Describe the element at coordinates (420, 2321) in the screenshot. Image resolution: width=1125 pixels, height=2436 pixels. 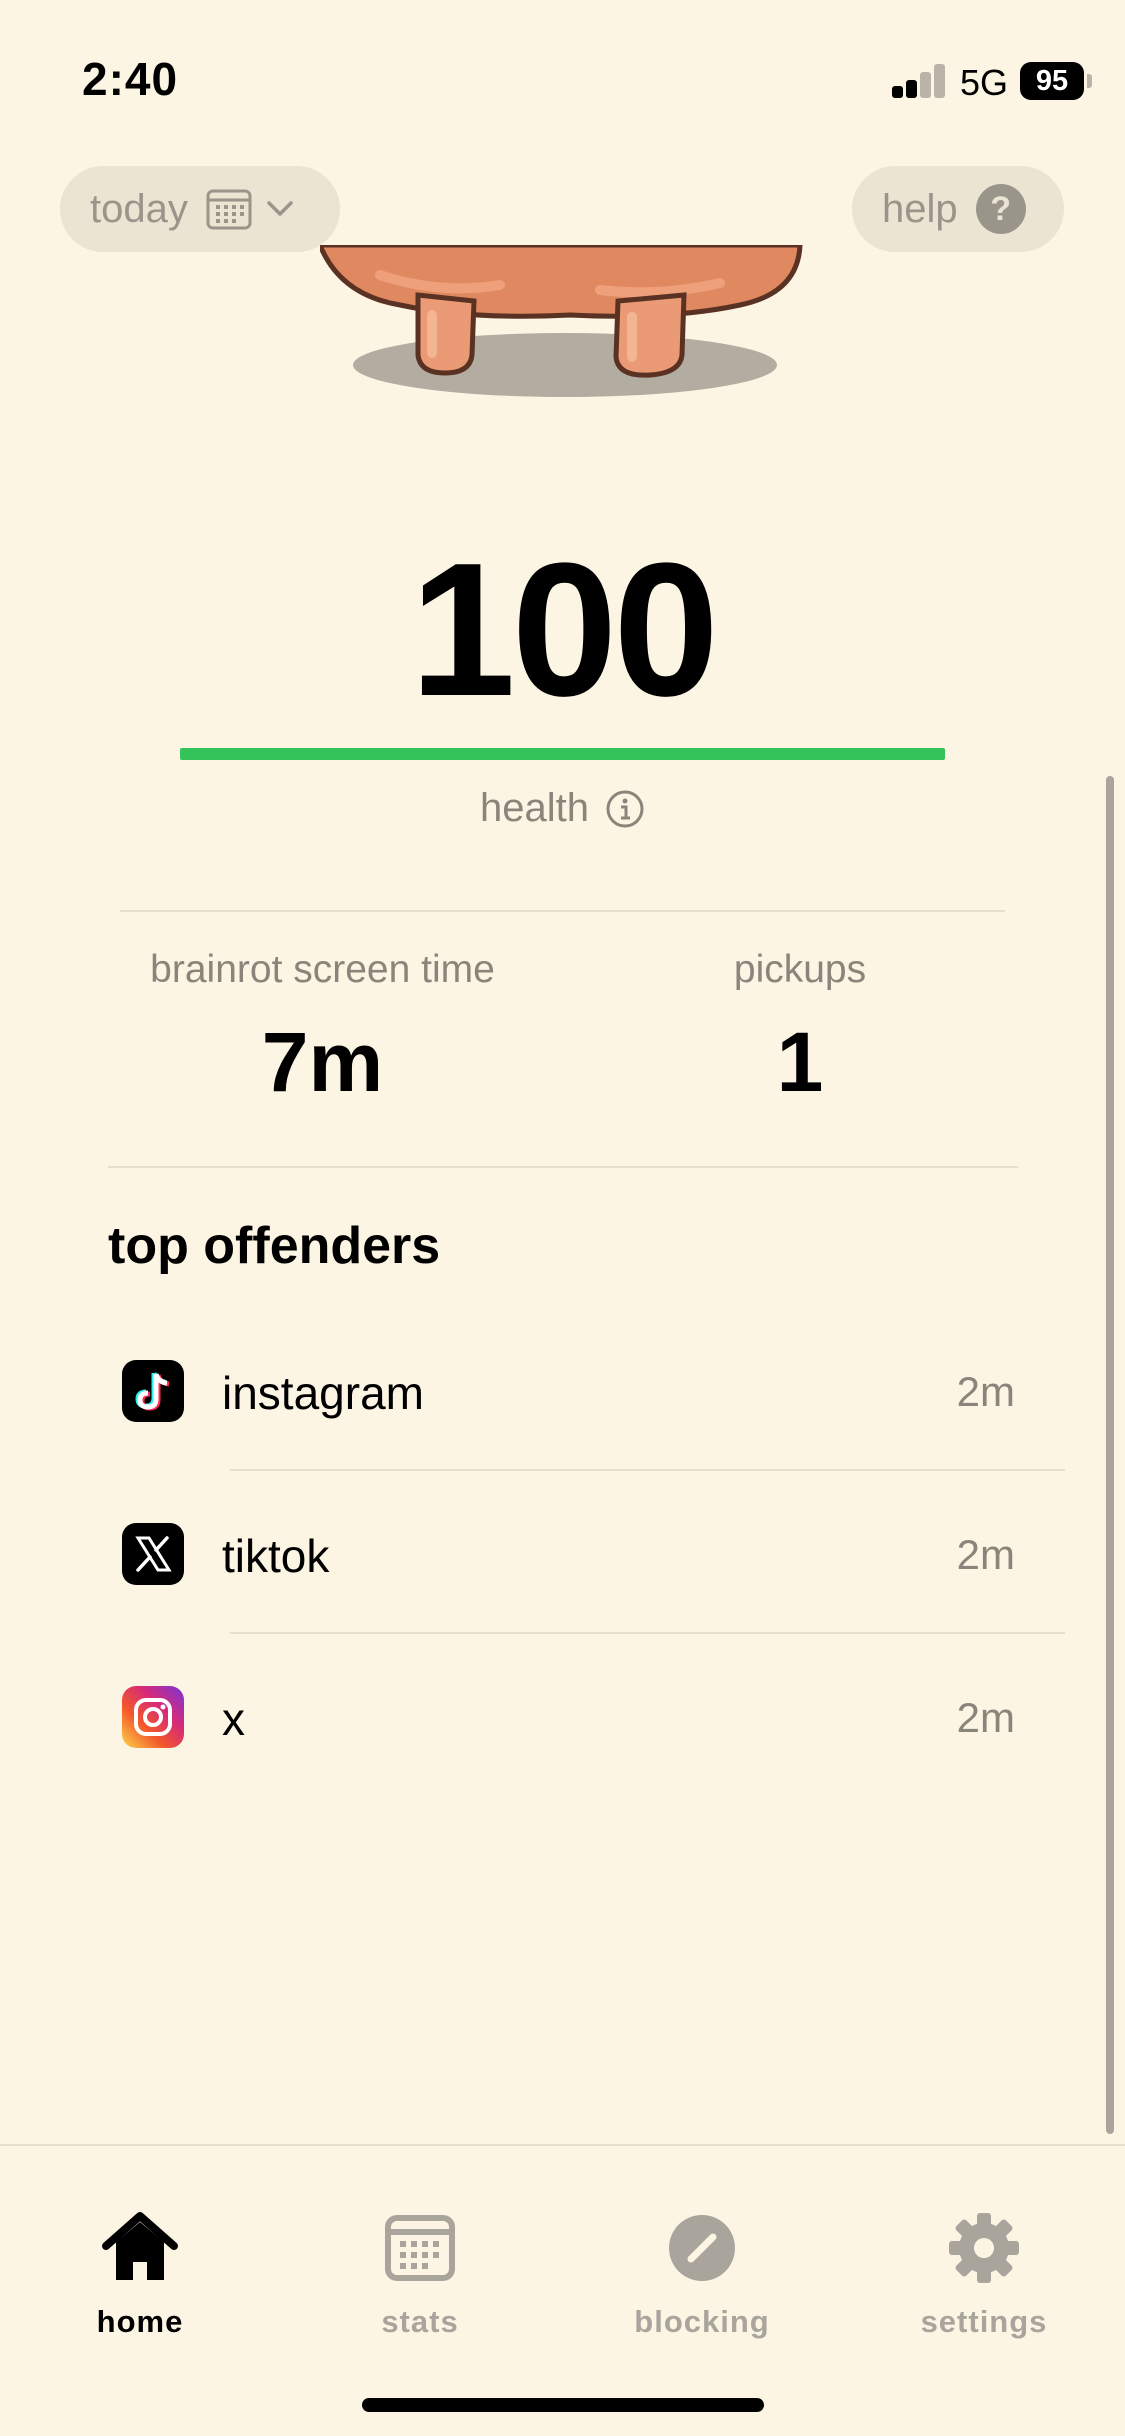
I see `tab-stats-label: stats` at that location.